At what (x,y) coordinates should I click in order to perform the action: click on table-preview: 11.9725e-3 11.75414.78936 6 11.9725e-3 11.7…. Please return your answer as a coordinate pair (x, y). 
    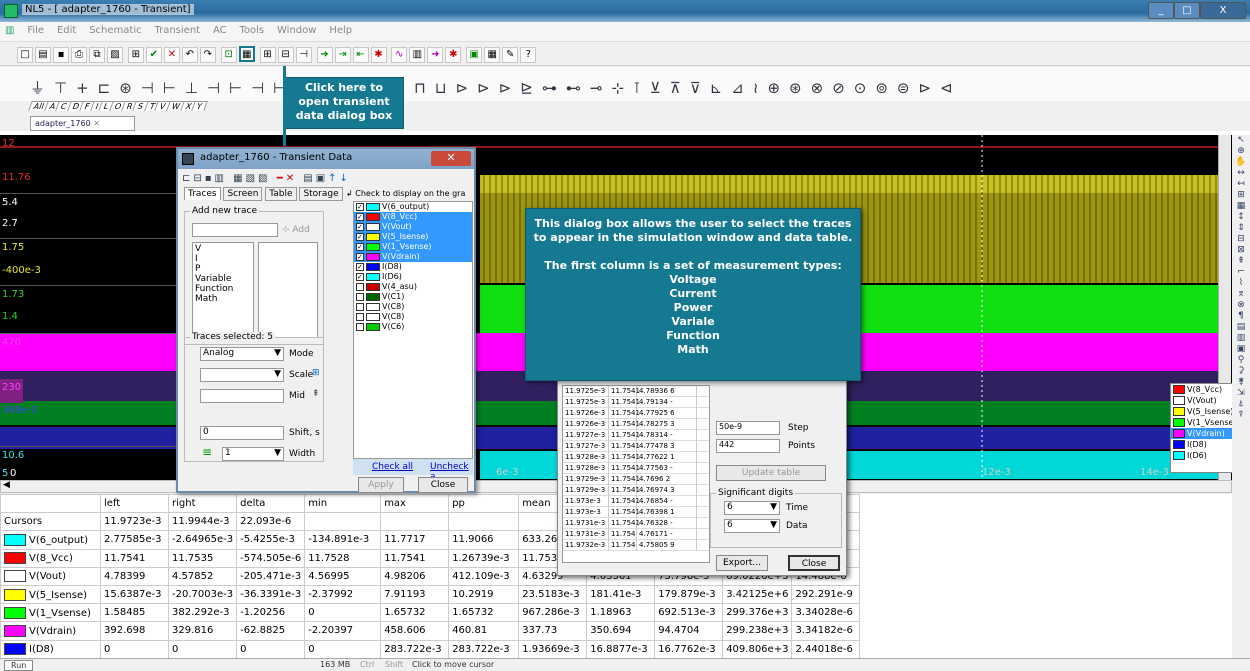
    Looking at the image, I should click on (636, 474).